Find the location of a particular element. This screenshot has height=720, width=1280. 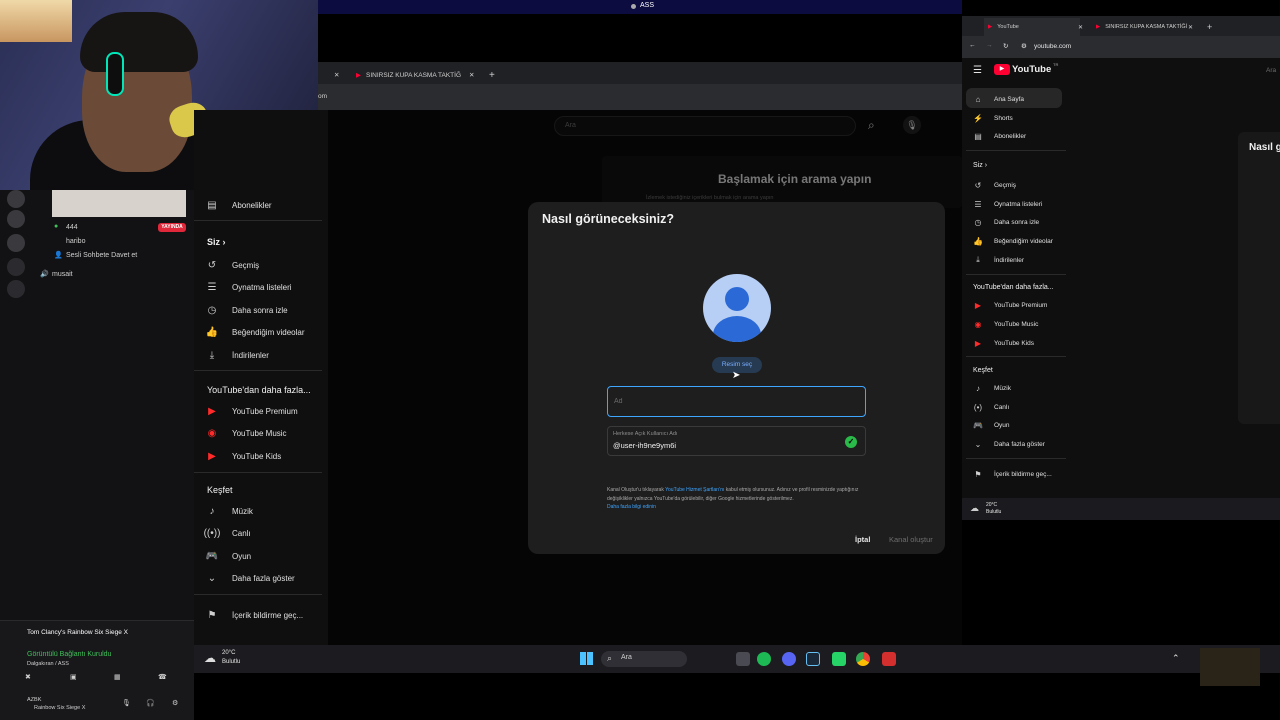

site-info-icon: ⚙ is located at coordinates (1024, 46).